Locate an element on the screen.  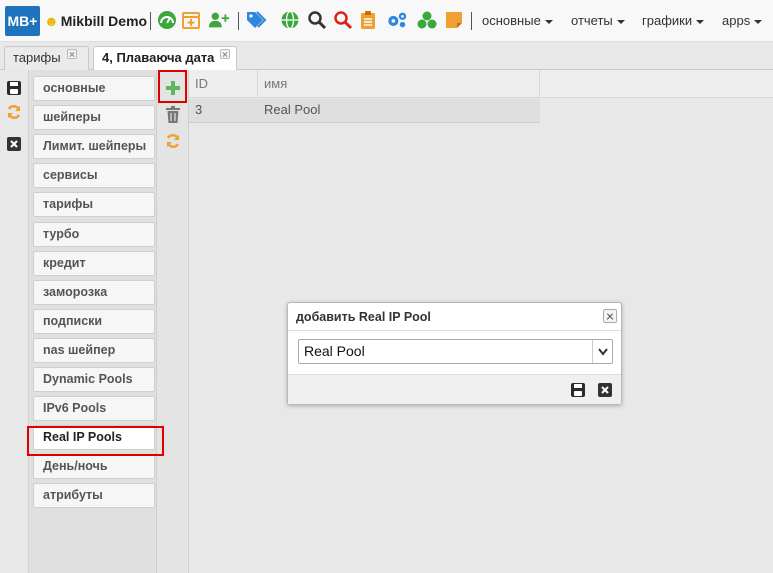
dialog-body: Real Pool is located at coordinates (454, 353).